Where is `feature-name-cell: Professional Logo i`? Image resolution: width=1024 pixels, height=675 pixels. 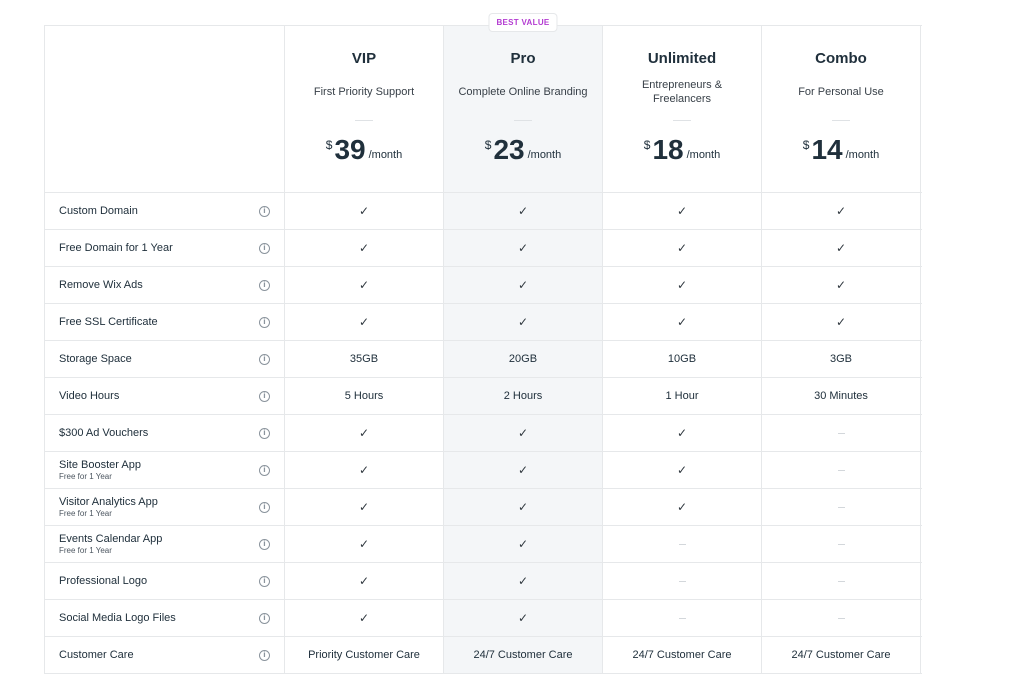
feature-name-cell: Professional Logo i is located at coordinates (165, 581).